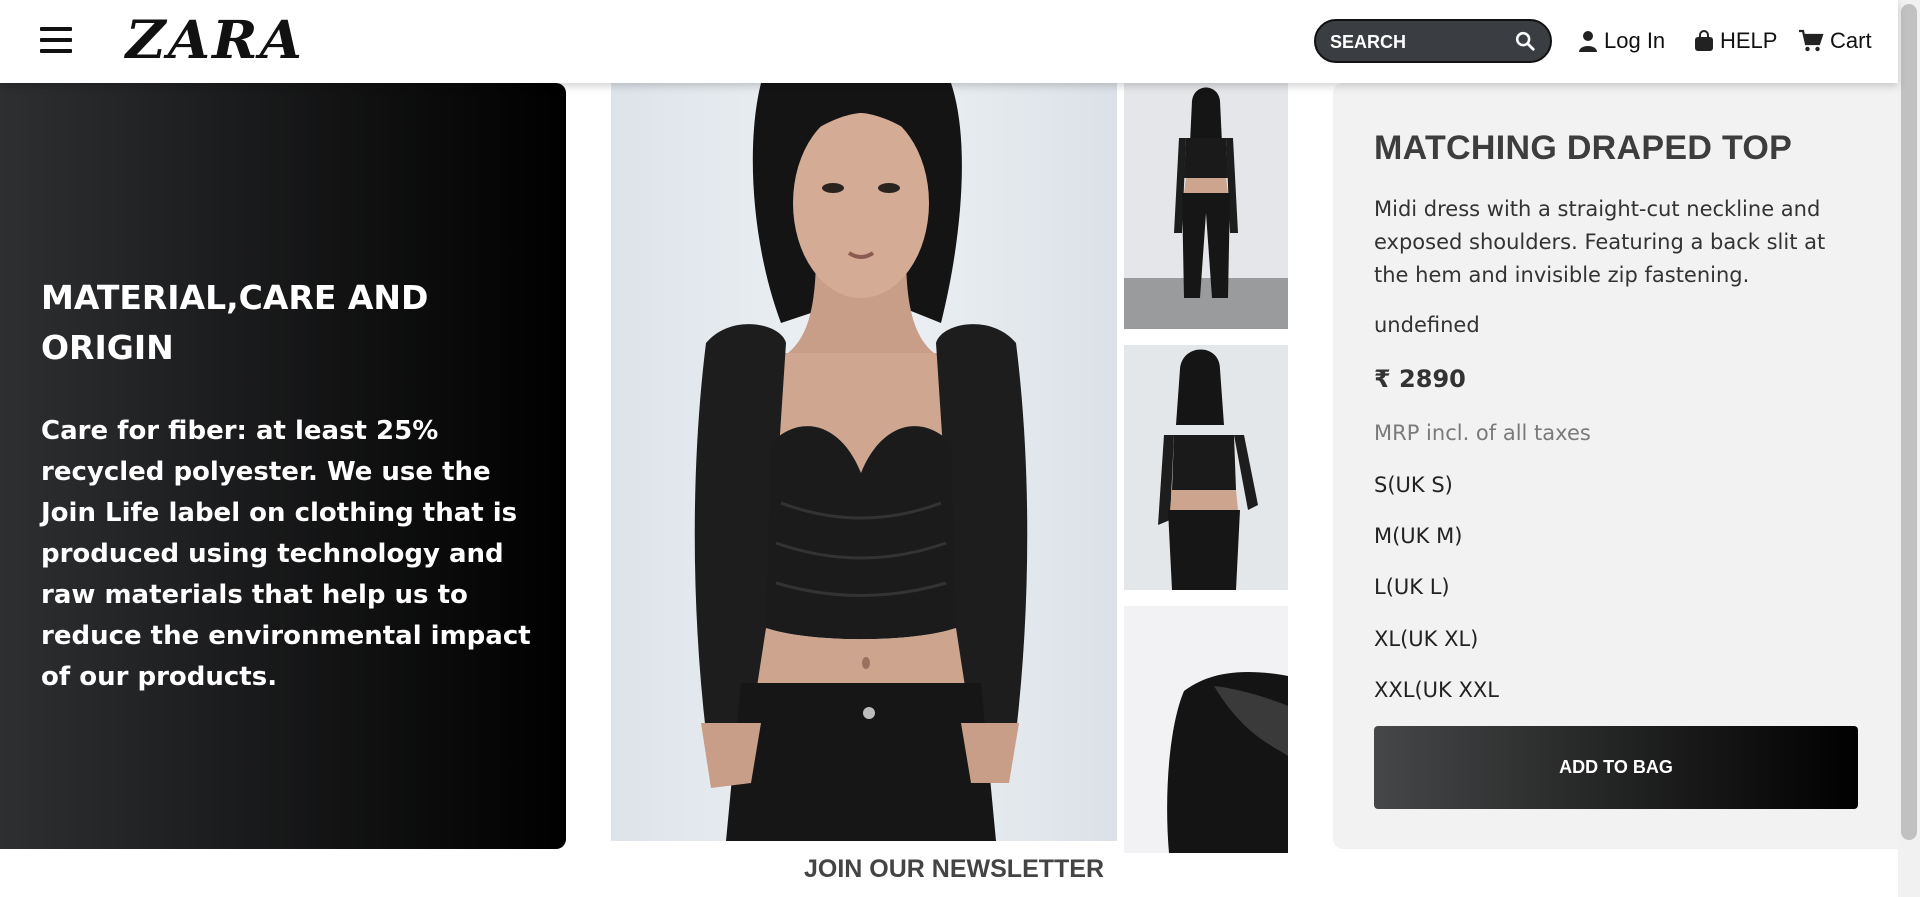  What do you see at coordinates (1420, 42) in the screenshot?
I see `search-input` at bounding box center [1420, 42].